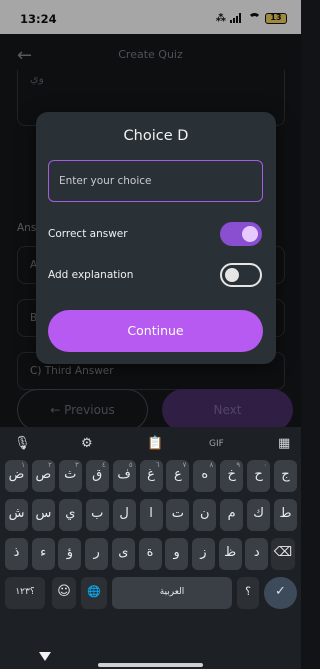  I want to click on key: ز, so click(203, 554).